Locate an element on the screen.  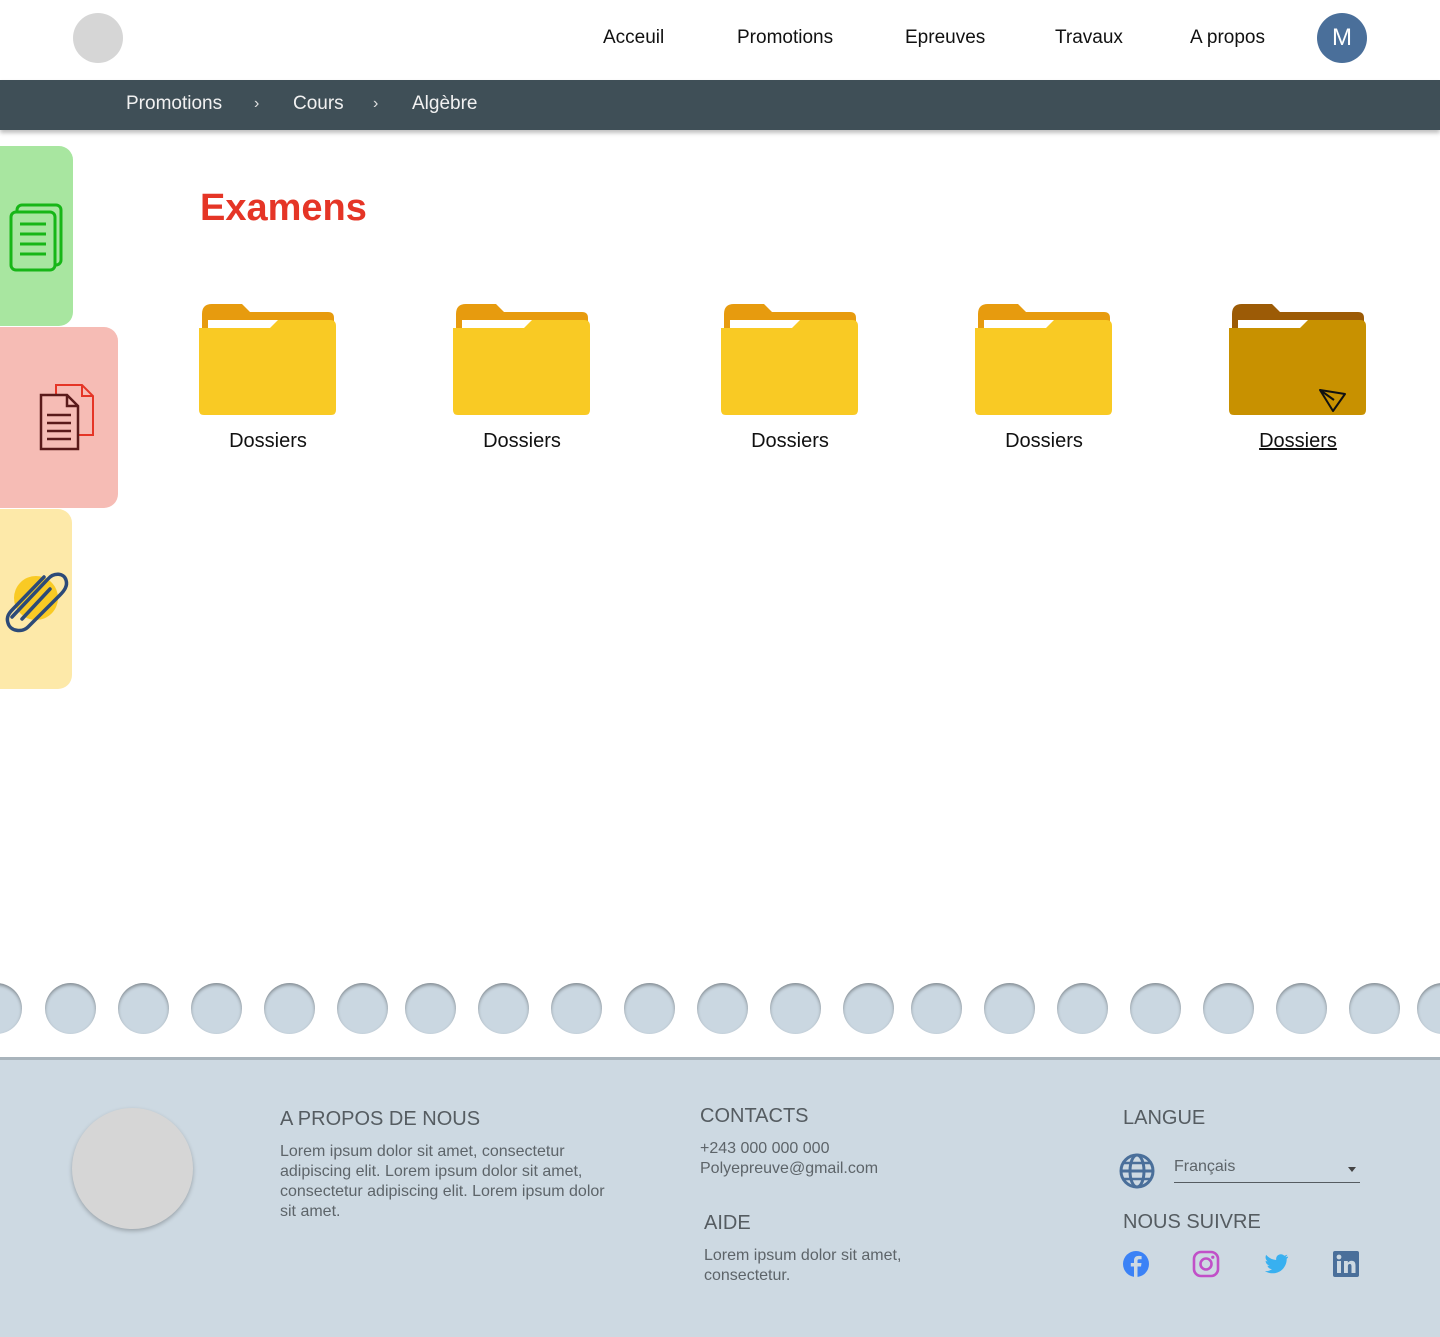
footer-logo is located at coordinates (132, 1168).